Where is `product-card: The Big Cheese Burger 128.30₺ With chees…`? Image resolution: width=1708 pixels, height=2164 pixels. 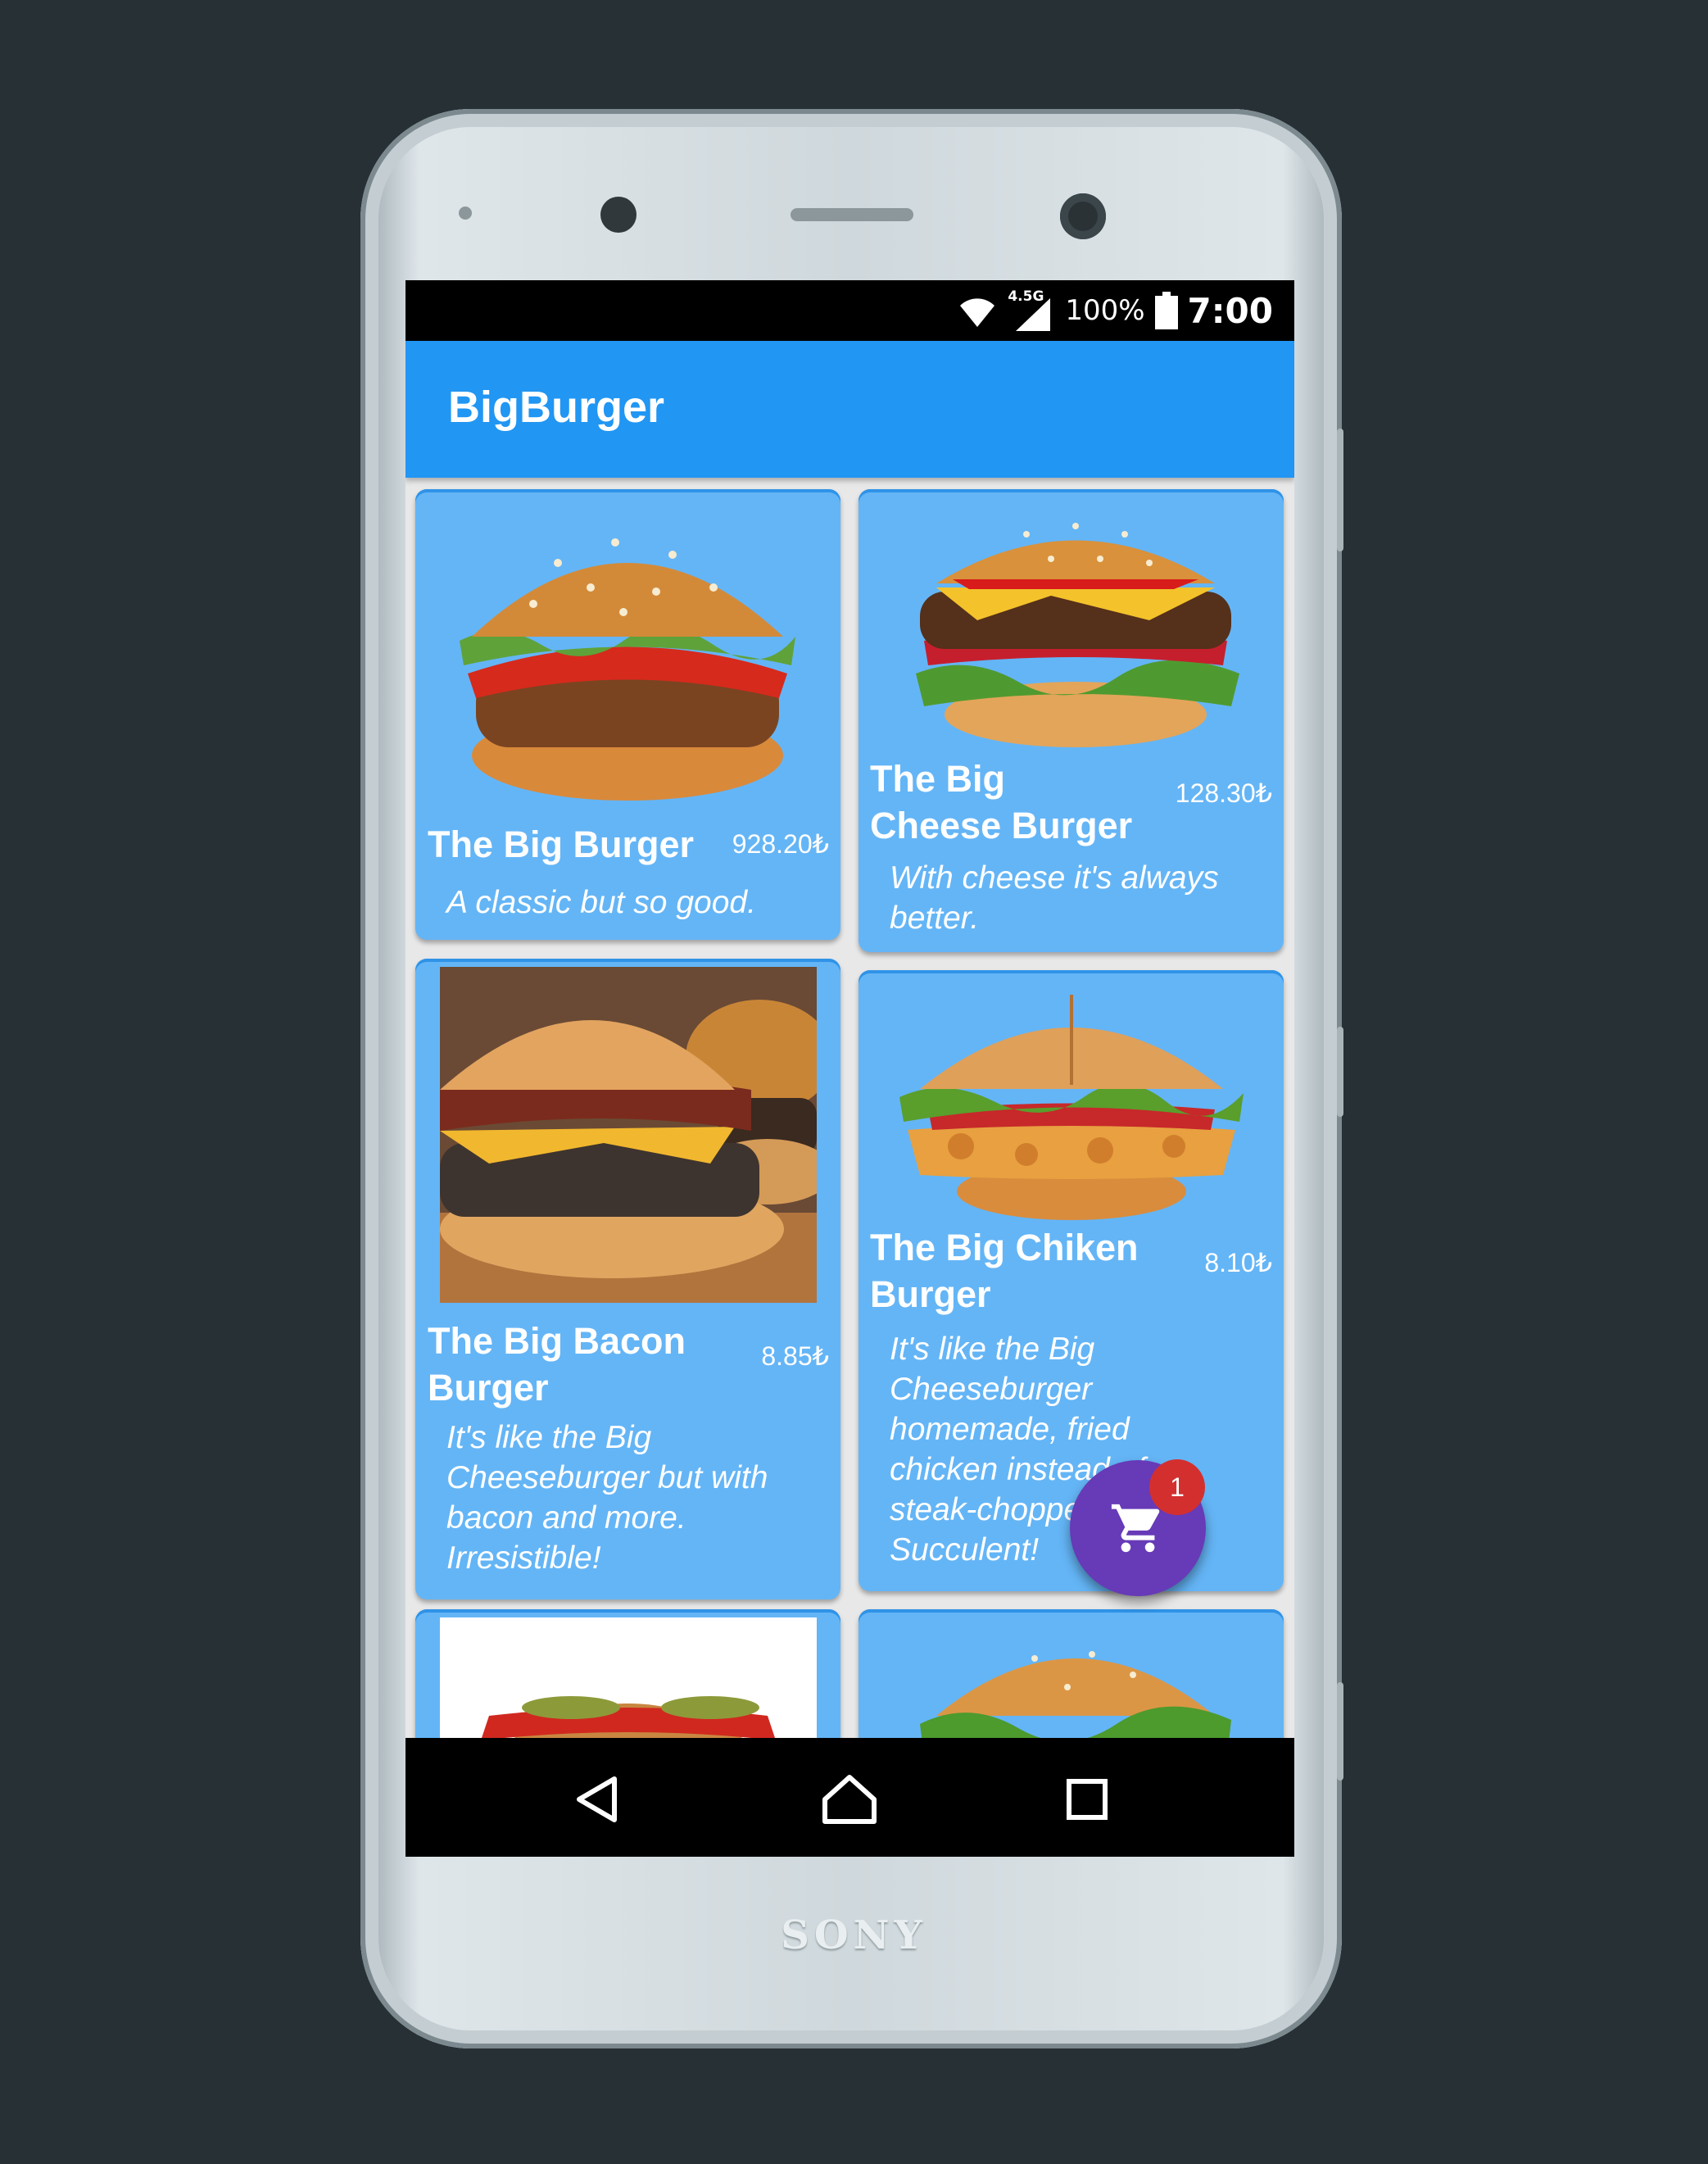 product-card: The Big Cheese Burger 128.30₺ With chees… is located at coordinates (1071, 720).